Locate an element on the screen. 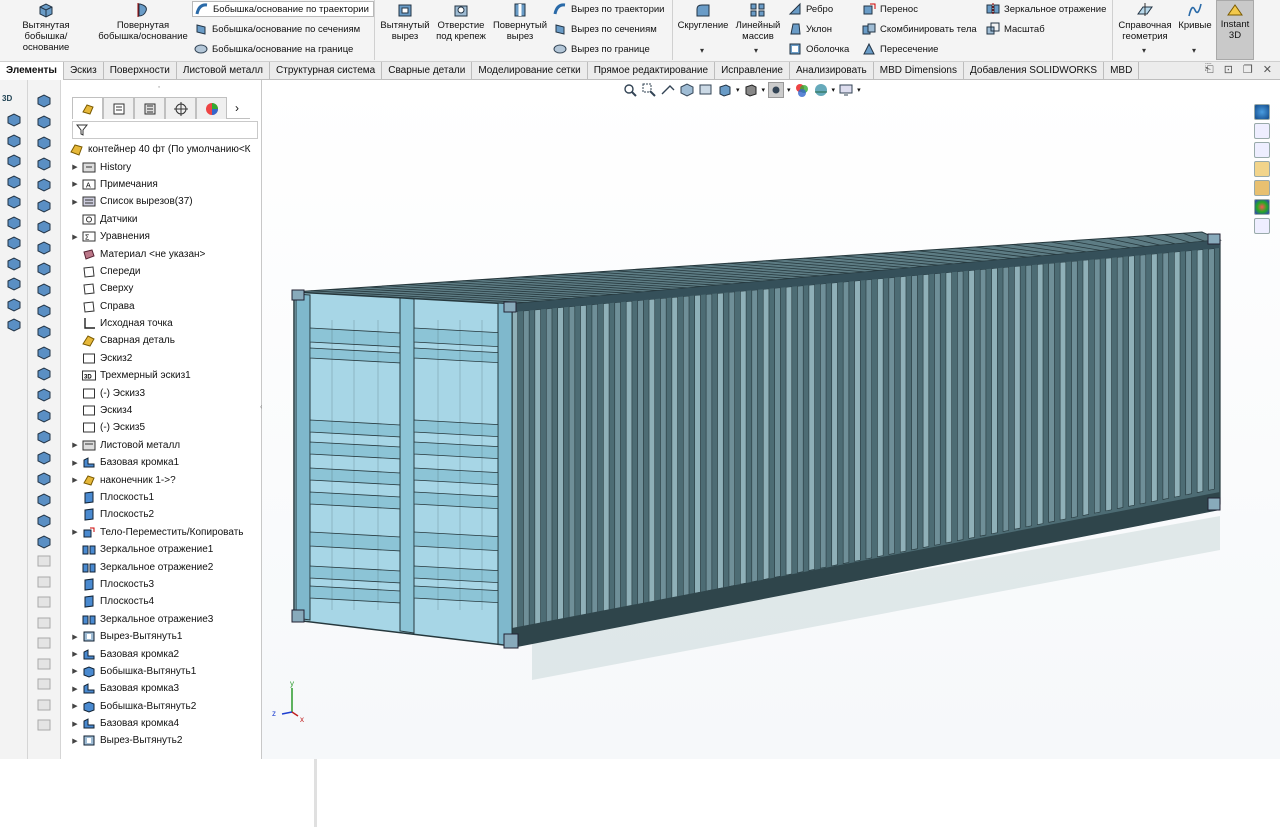 This screenshot has width=1280, height=827. property-manager-tab is located at coordinates (118, 108).